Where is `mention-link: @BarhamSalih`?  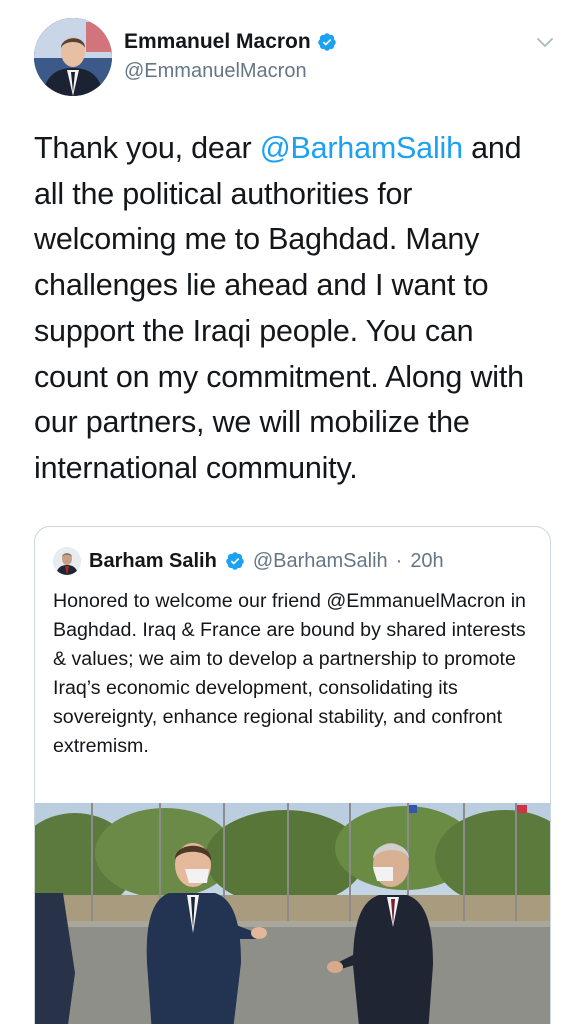
mention-link: @BarhamSalih is located at coordinates (361, 148).